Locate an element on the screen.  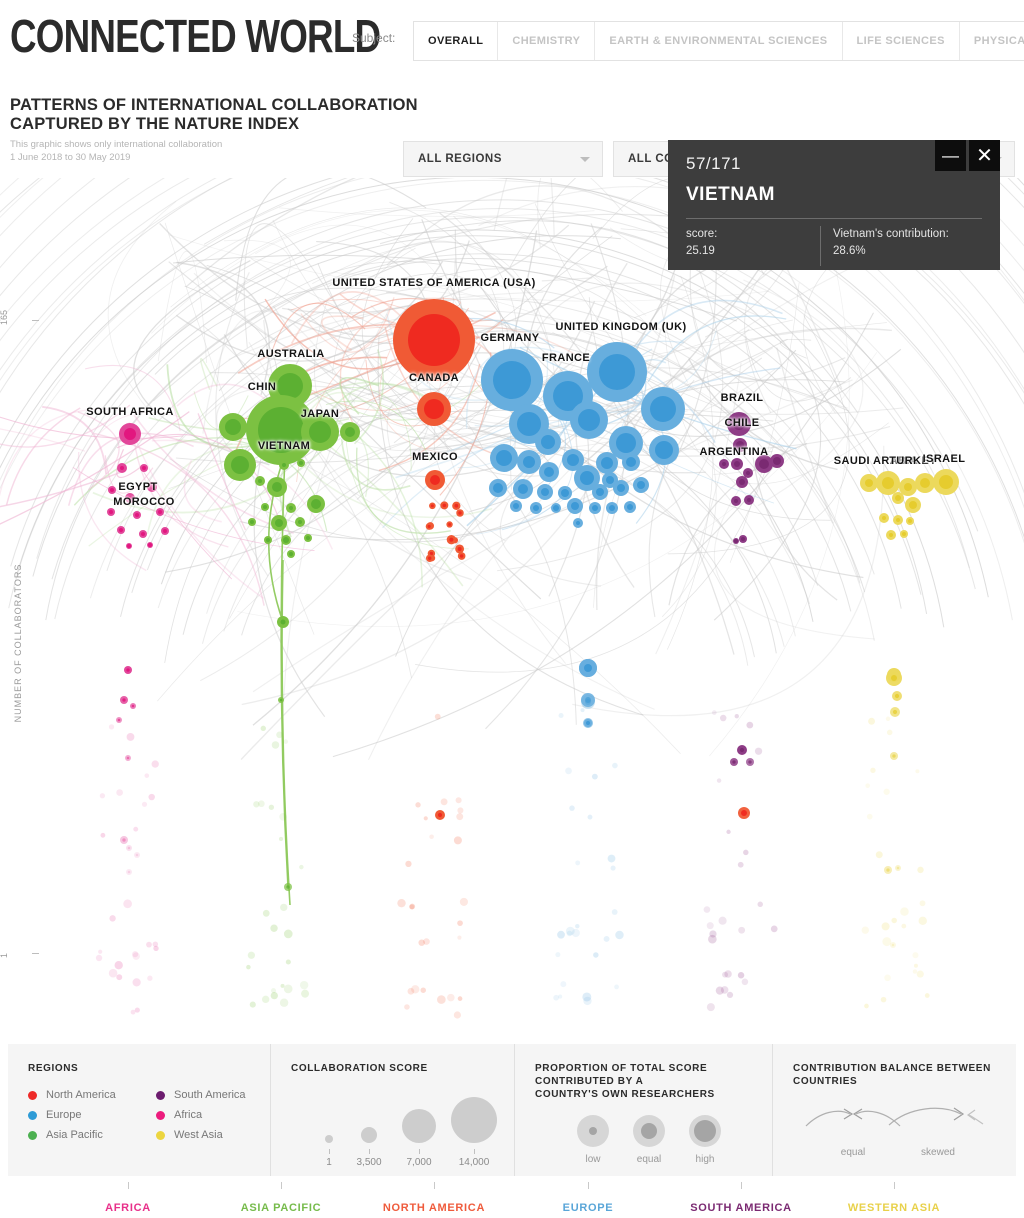
country-label-argentina: ARGENTINA is located at coordinates (734, 452).